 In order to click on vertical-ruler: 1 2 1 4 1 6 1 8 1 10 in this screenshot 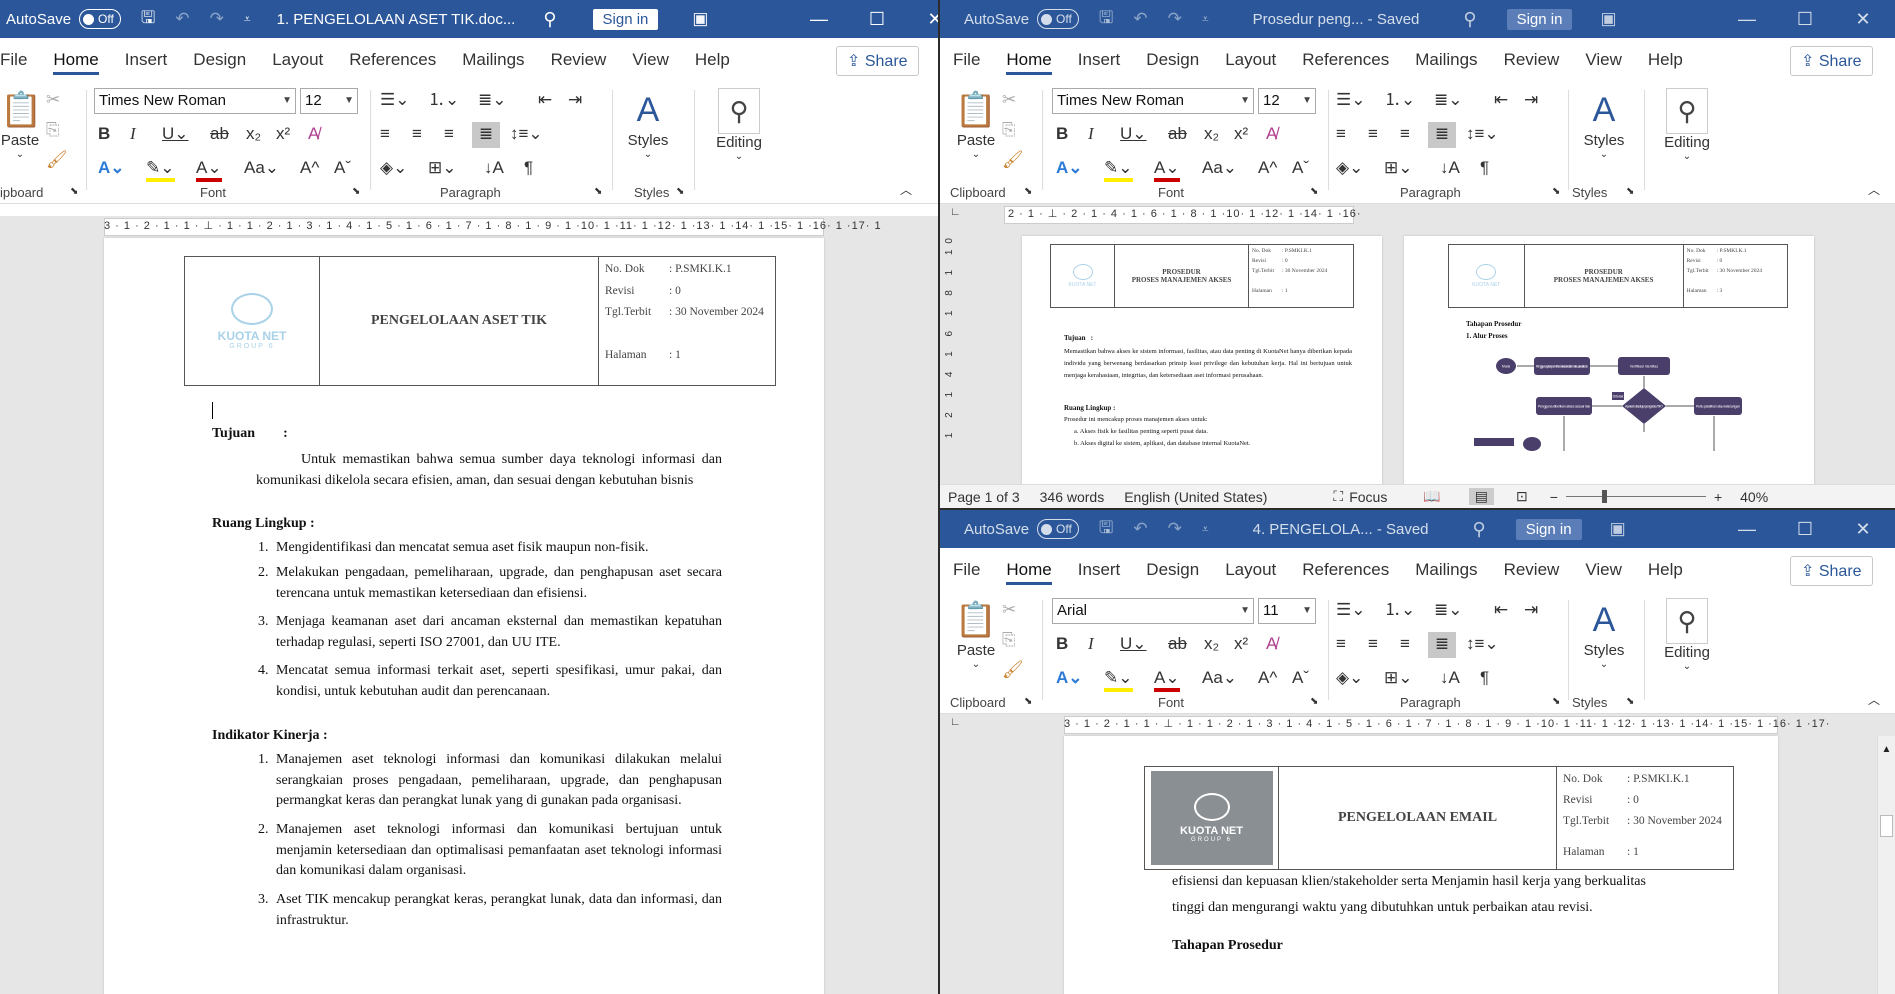, I will do `click(951, 355)`.